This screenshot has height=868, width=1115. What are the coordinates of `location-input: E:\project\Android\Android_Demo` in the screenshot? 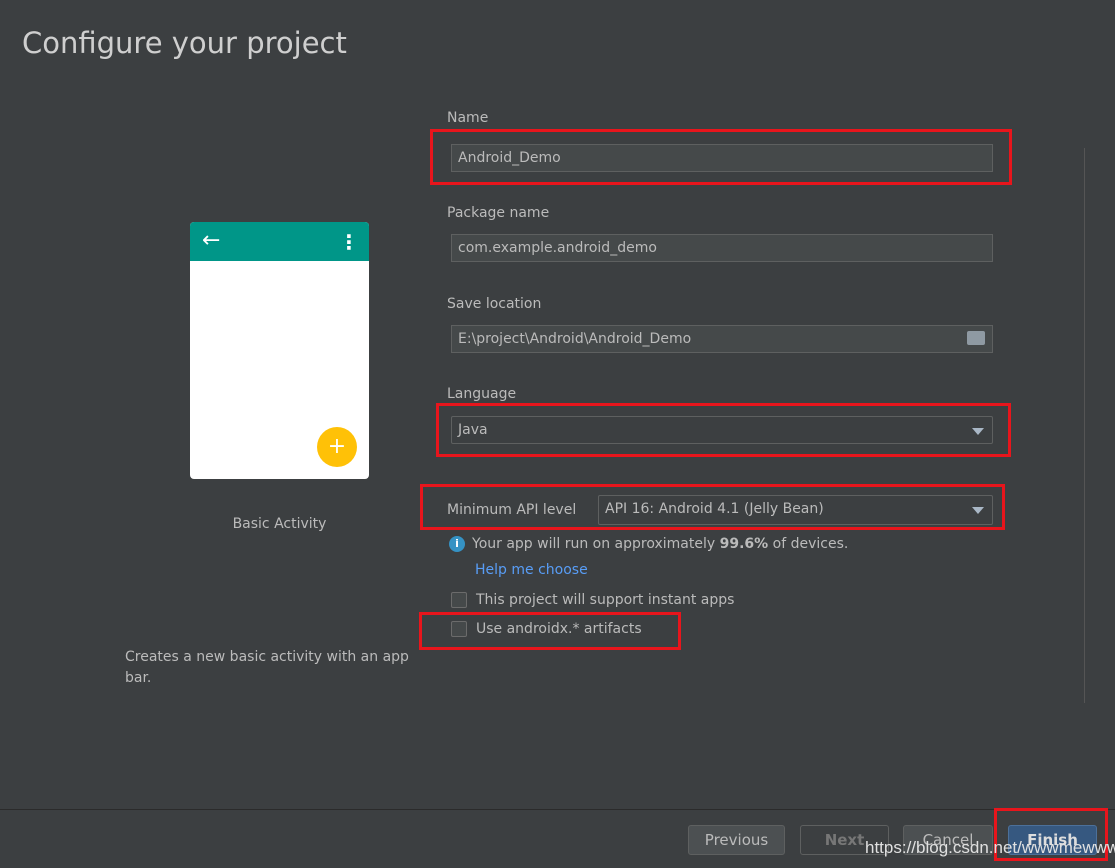 It's located at (722, 339).